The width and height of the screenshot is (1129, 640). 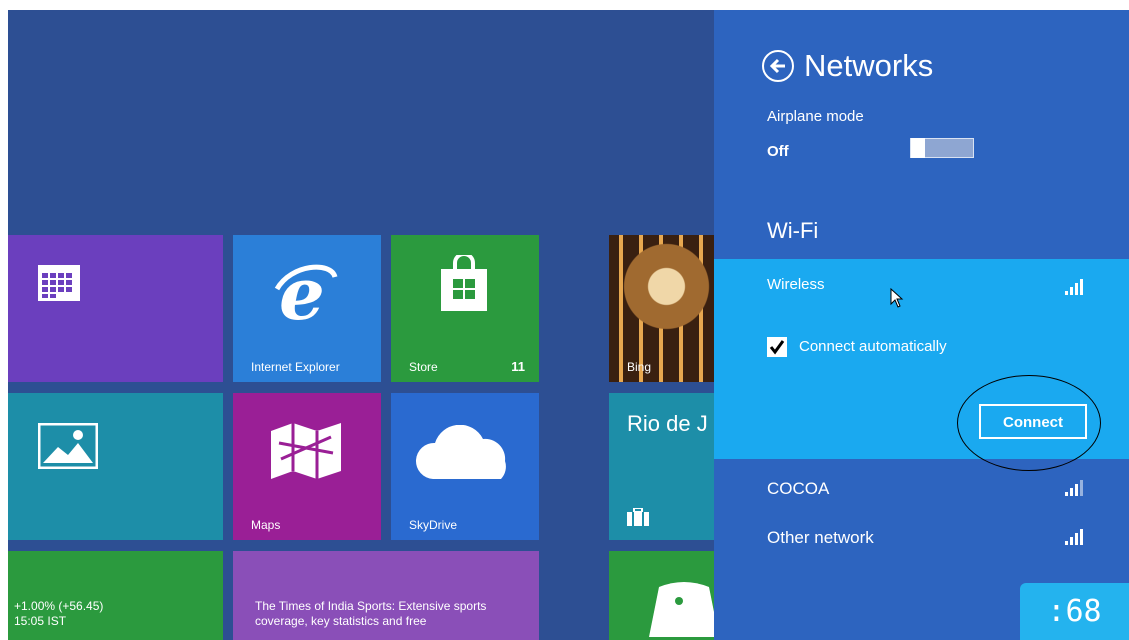 I want to click on connect-button: Connect, so click(x=1033, y=421).